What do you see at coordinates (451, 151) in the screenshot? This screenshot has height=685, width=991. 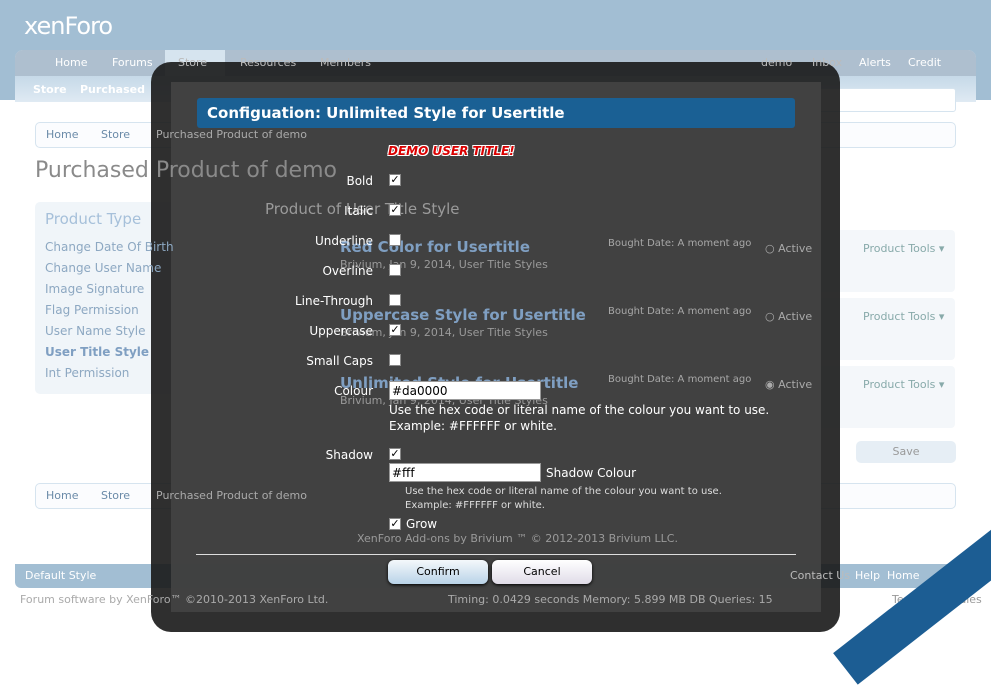 I see `style-preview: Demo User Title!` at bounding box center [451, 151].